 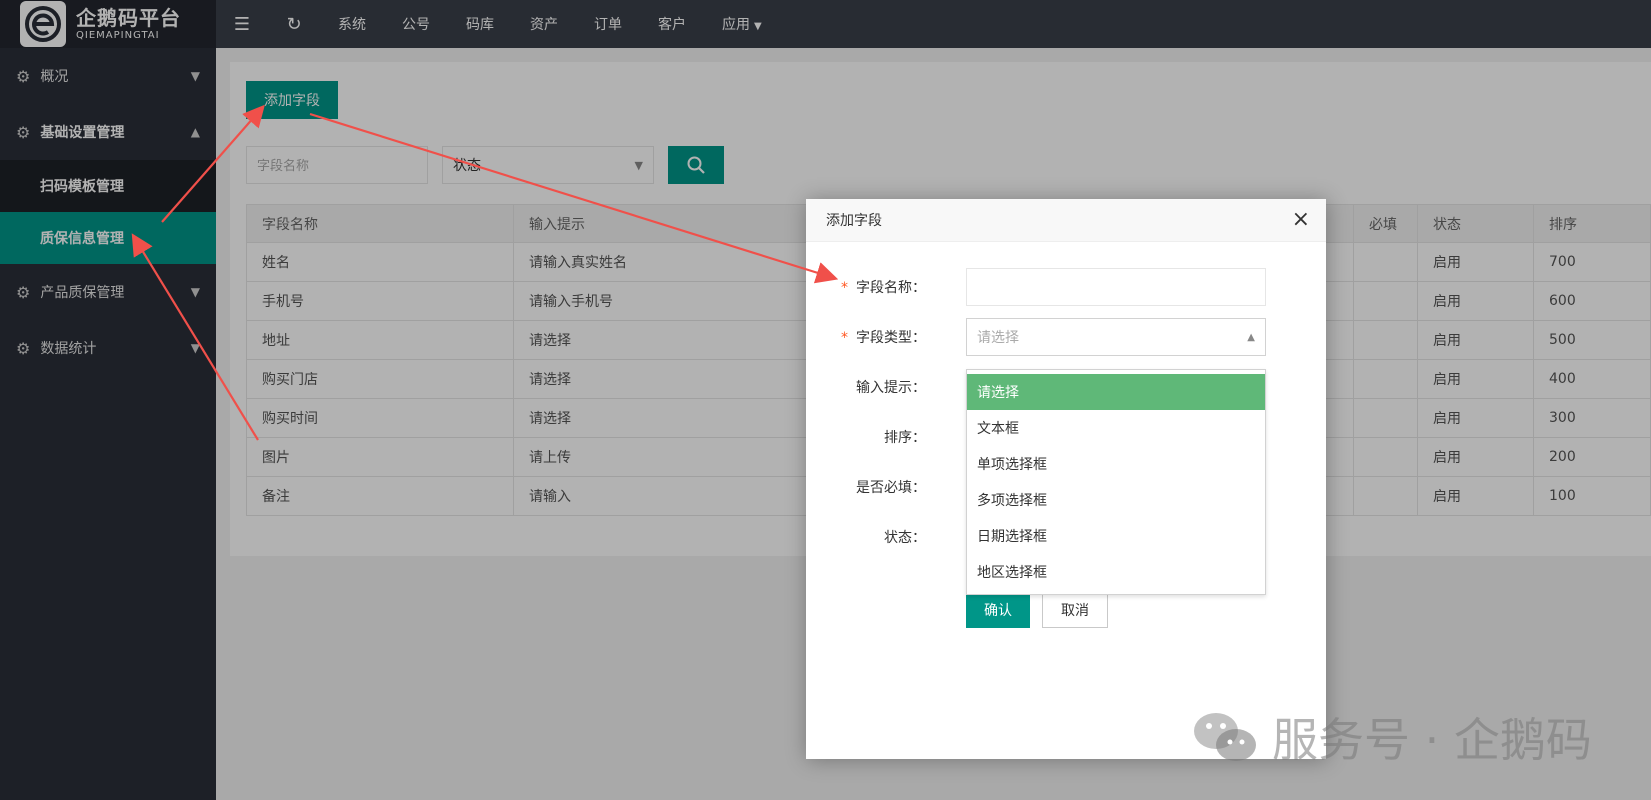 I want to click on dialog-title: 添加字段, so click(x=1066, y=220).